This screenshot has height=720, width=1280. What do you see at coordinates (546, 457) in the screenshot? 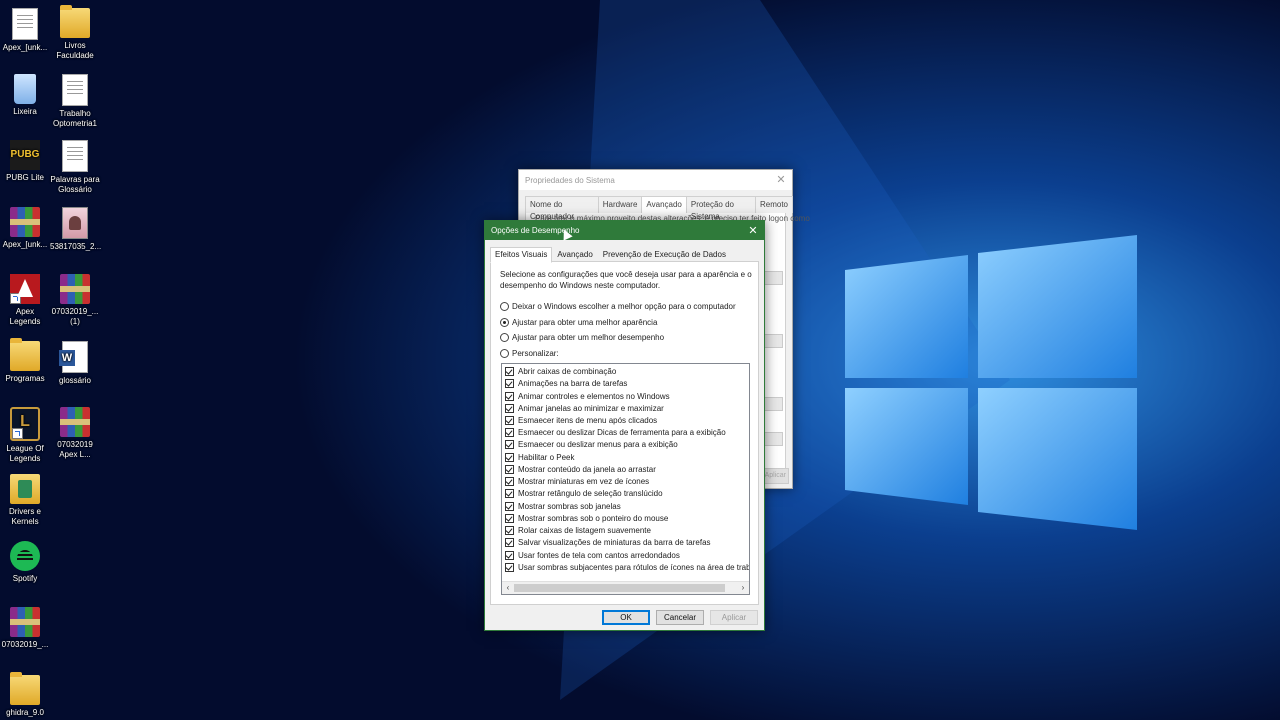
I see `checkbox-label: Habilitar o Peek` at bounding box center [546, 457].